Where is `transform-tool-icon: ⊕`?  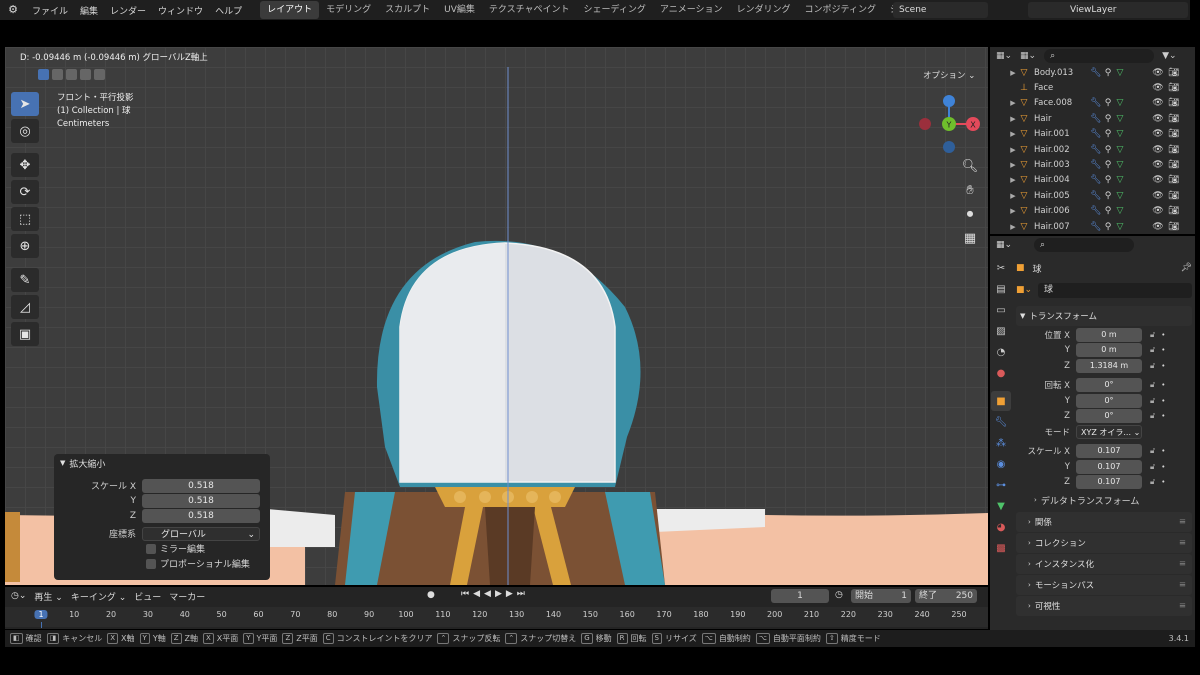 transform-tool-icon: ⊕ is located at coordinates (25, 246).